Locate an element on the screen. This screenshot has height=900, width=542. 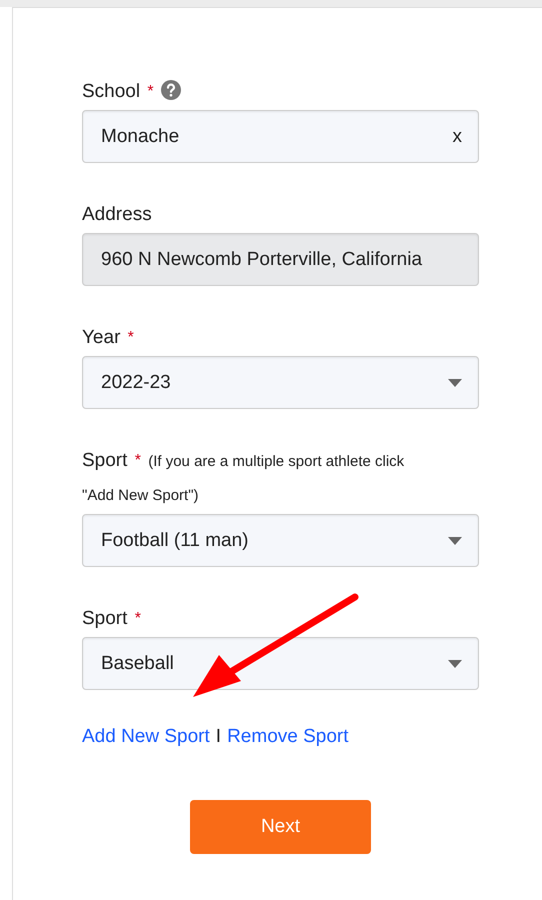
school-field: Monache x is located at coordinates (280, 136).